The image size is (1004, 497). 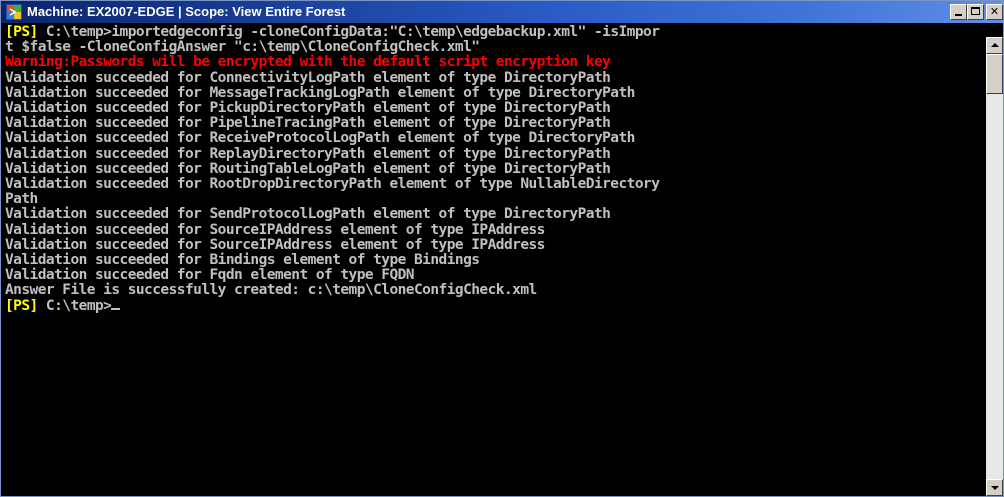 I want to click on scroll-down-button, so click(x=994, y=487).